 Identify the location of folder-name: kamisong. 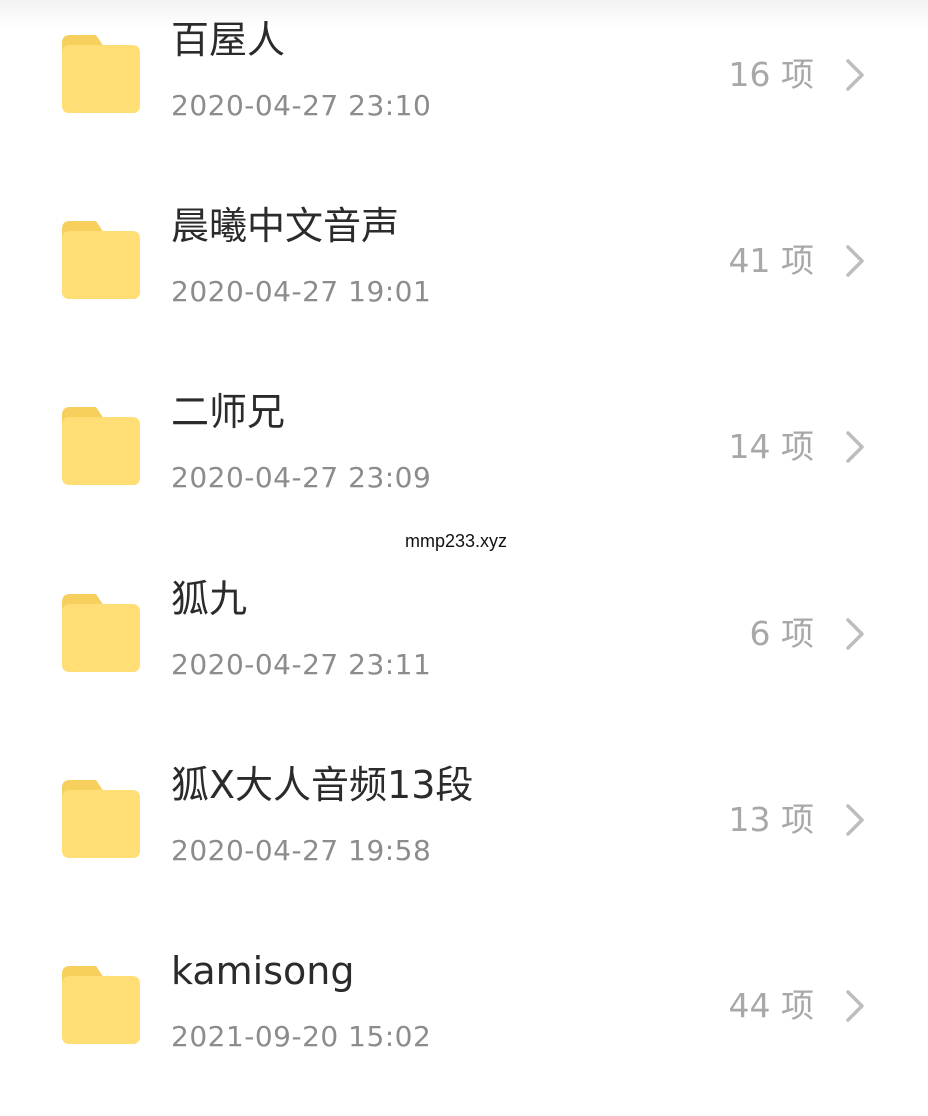
(263, 971).